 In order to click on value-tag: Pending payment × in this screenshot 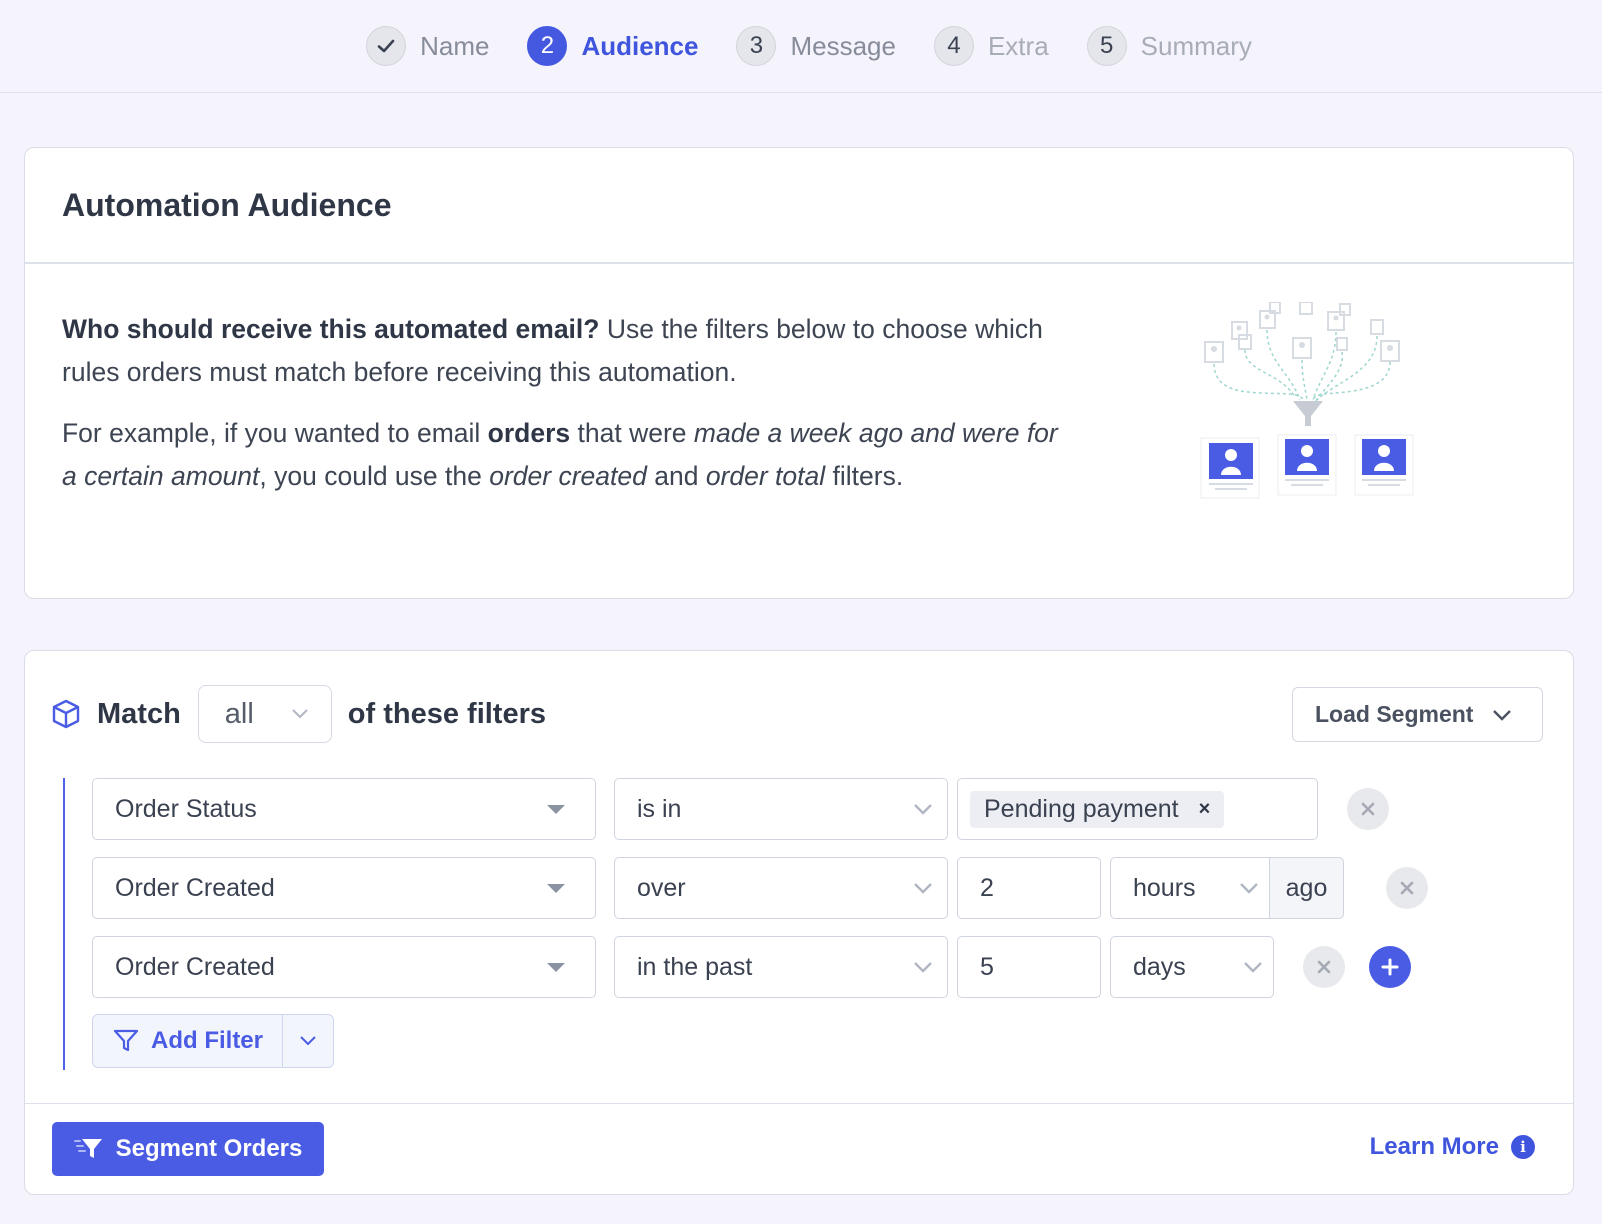, I will do `click(1097, 809)`.